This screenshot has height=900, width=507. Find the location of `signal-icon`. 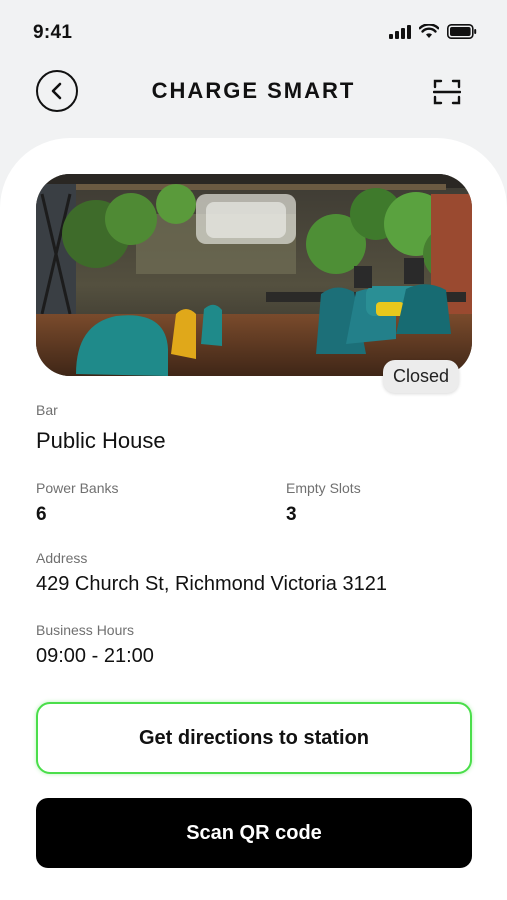

signal-icon is located at coordinates (400, 31).